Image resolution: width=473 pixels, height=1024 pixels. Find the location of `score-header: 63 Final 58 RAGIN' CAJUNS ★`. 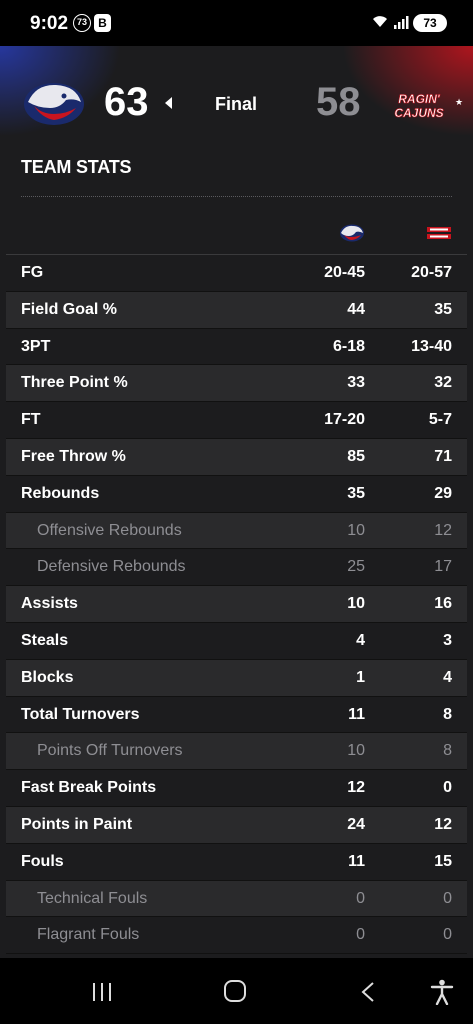

score-header: 63 Final 58 RAGIN' CAJUNS ★ is located at coordinates (236, 99).